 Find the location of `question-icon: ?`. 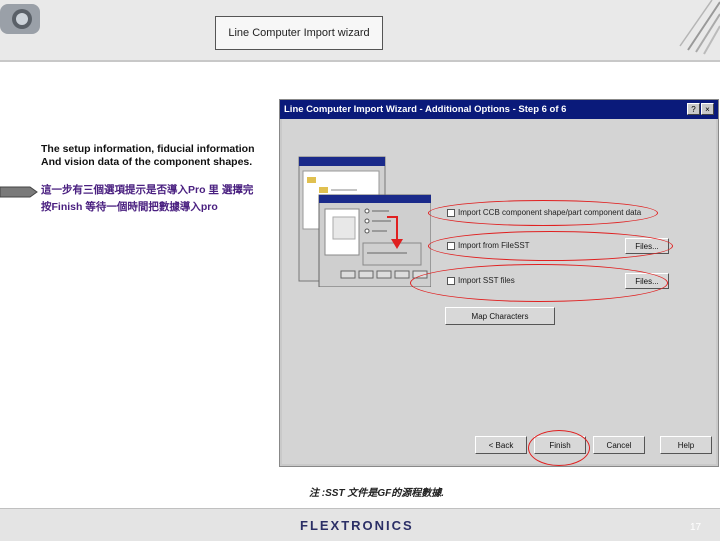

question-icon: ? is located at coordinates (693, 109).